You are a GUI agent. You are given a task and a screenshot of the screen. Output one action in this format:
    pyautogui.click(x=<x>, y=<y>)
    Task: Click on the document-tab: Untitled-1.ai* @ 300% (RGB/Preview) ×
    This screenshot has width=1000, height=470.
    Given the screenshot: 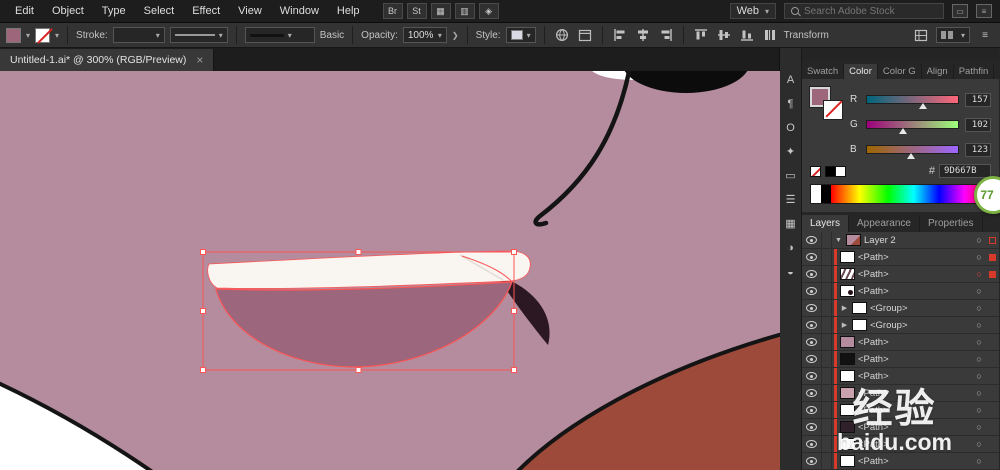 What is the action you would take?
    pyautogui.click(x=107, y=60)
    